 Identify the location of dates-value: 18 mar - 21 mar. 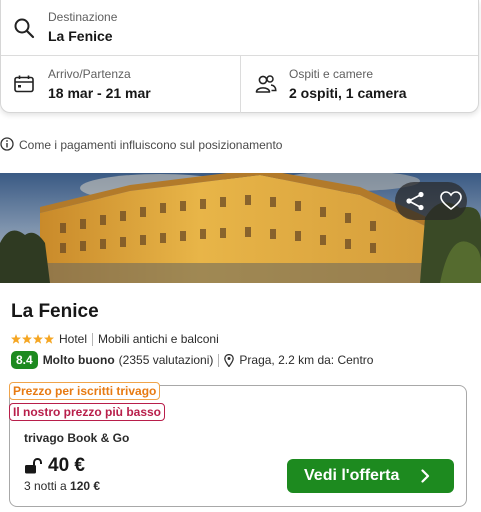
(99, 93).